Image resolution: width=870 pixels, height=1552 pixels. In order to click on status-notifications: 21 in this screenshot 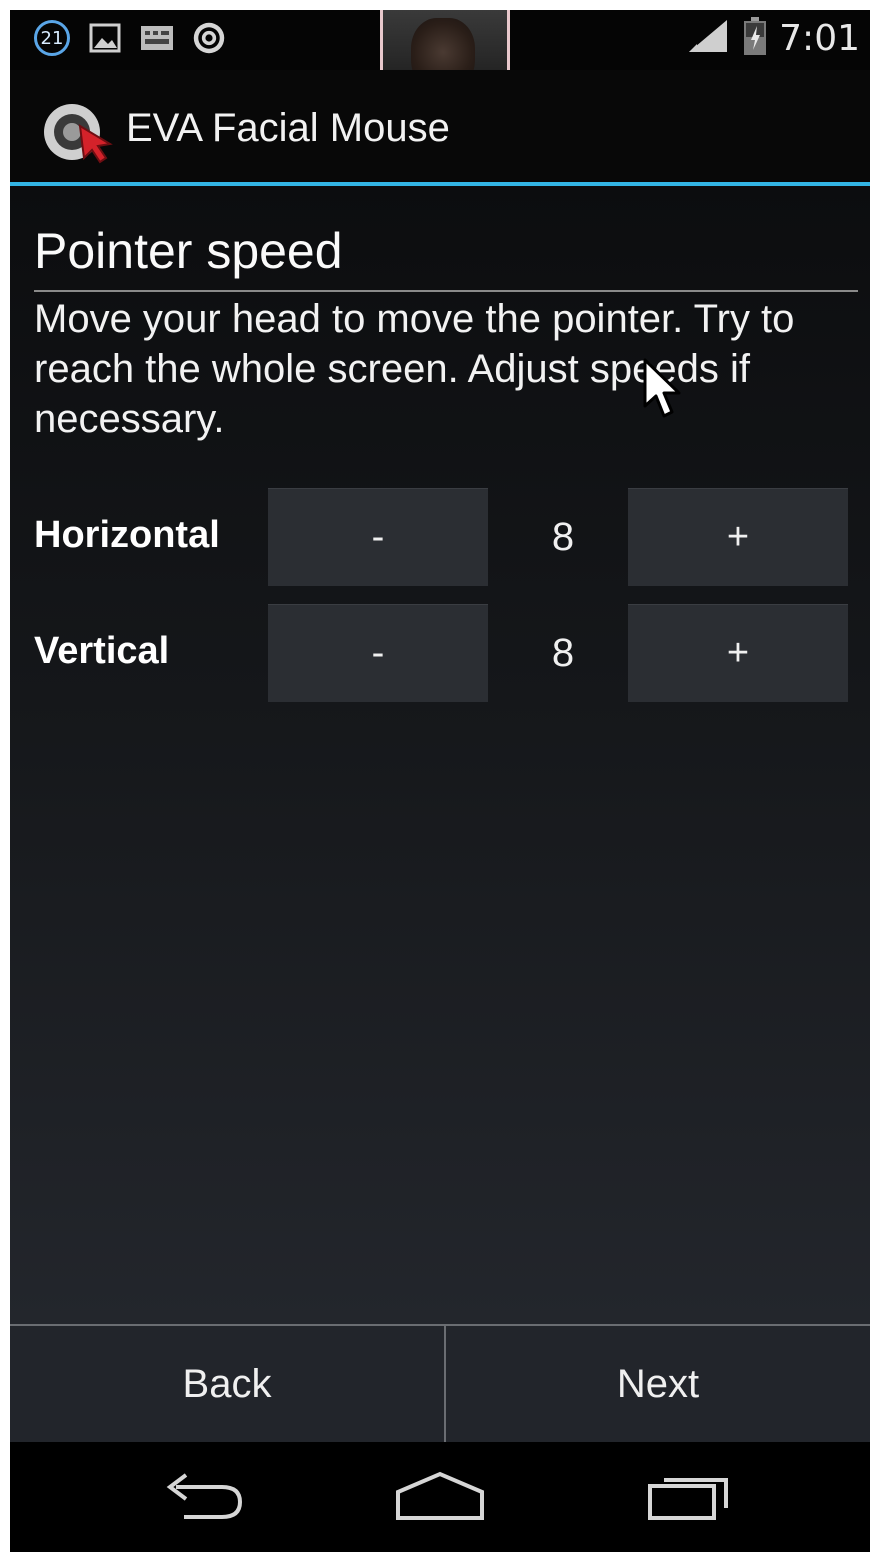, I will do `click(130, 38)`.